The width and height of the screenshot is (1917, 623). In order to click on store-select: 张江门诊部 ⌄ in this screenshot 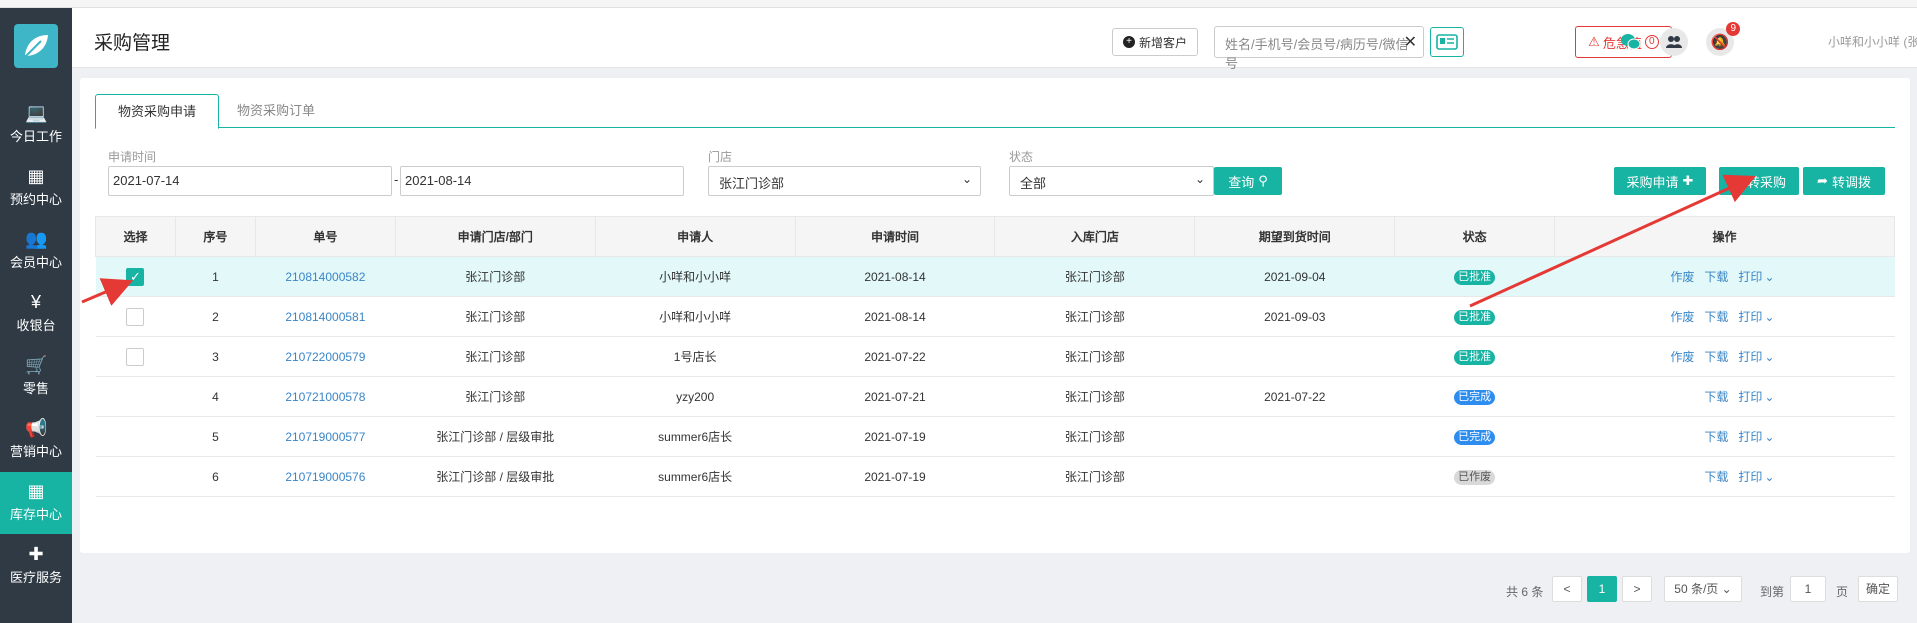, I will do `click(844, 181)`.